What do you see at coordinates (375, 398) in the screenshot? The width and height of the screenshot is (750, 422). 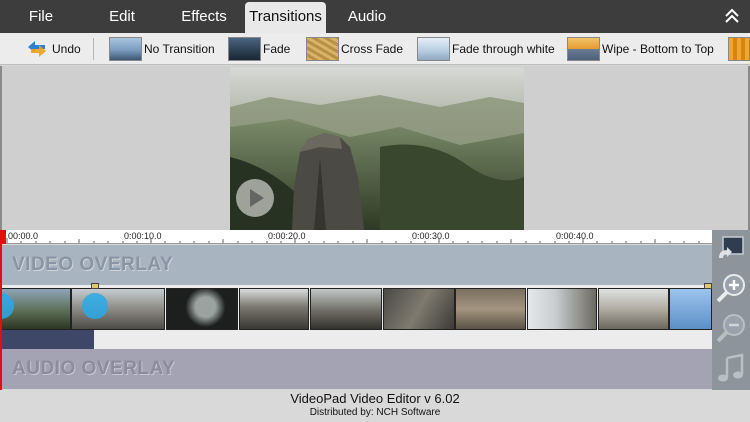 I see `app-version-text: VideoPad Video Editor v 6.02` at bounding box center [375, 398].